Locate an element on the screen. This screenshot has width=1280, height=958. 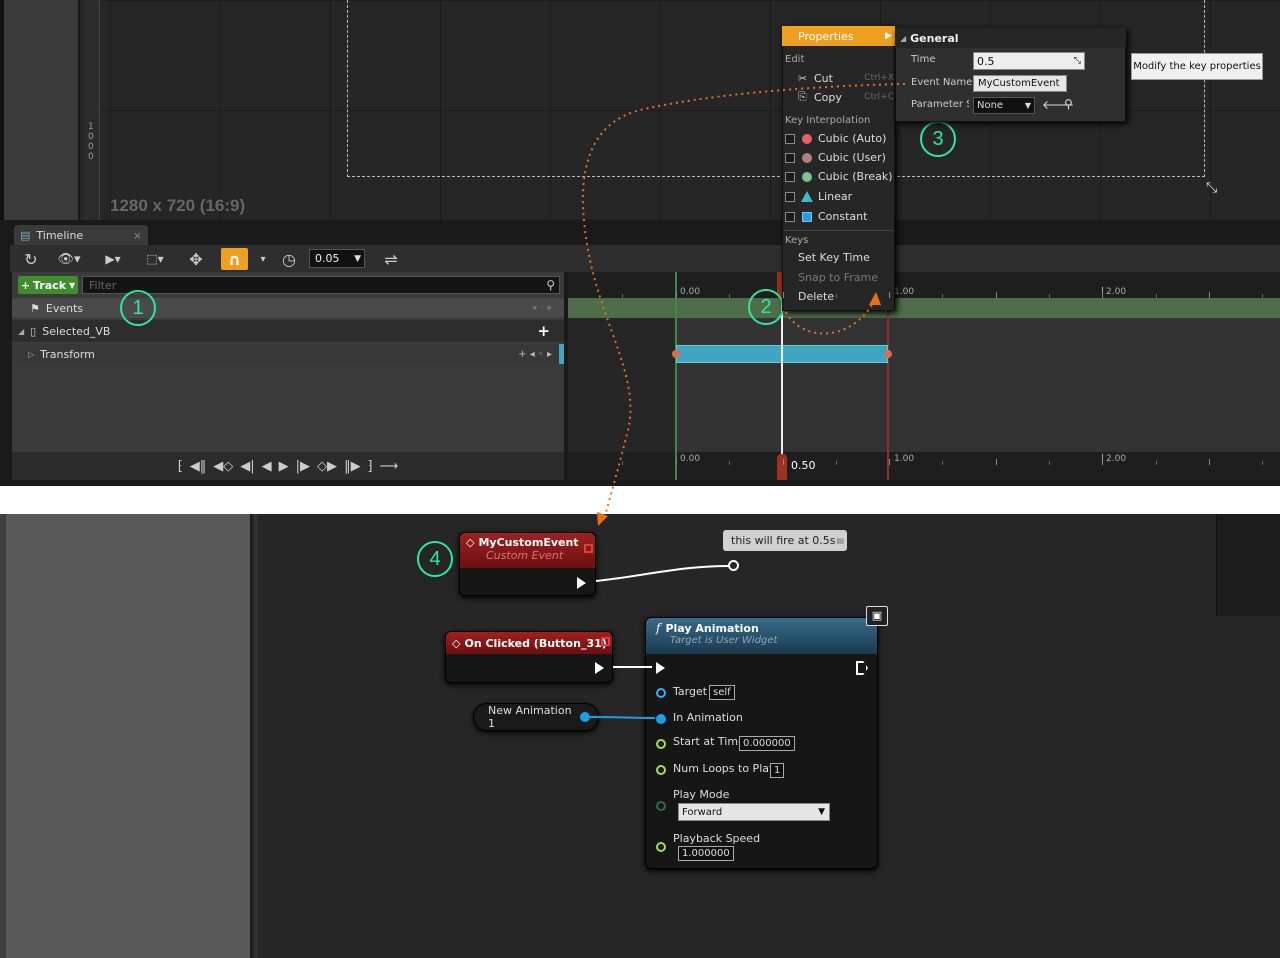
on-clicked-event-node: ◇ On Clicked (Button_31) is located at coordinates (529, 657).